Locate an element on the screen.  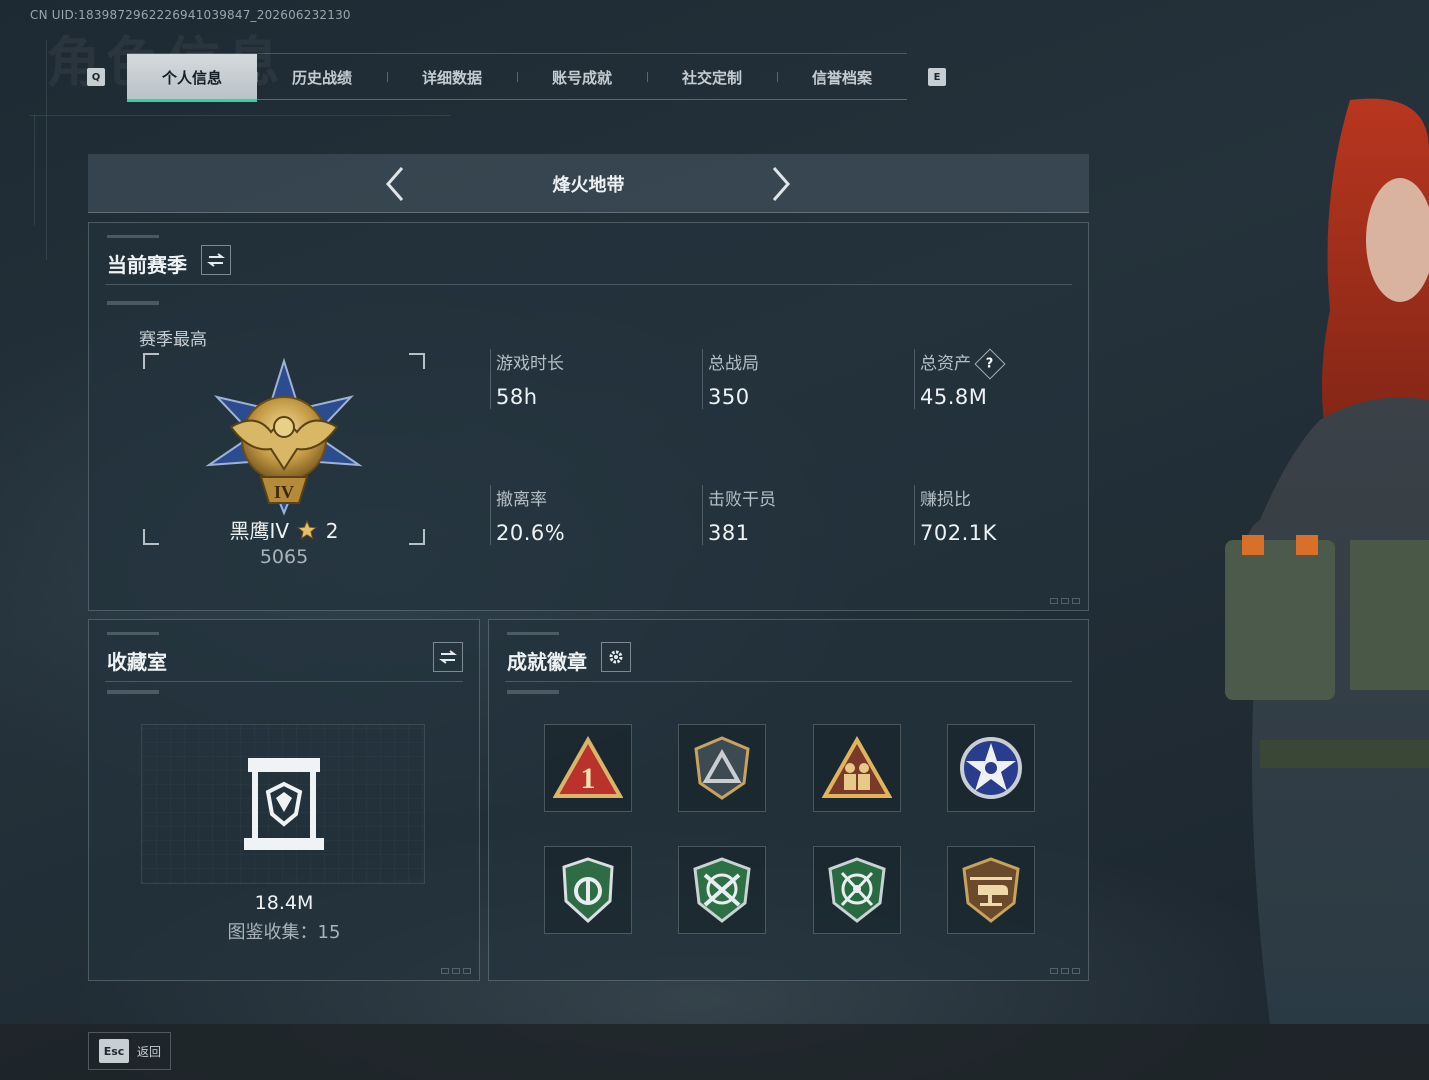
svg-text: 1 is located at coordinates (588, 778).